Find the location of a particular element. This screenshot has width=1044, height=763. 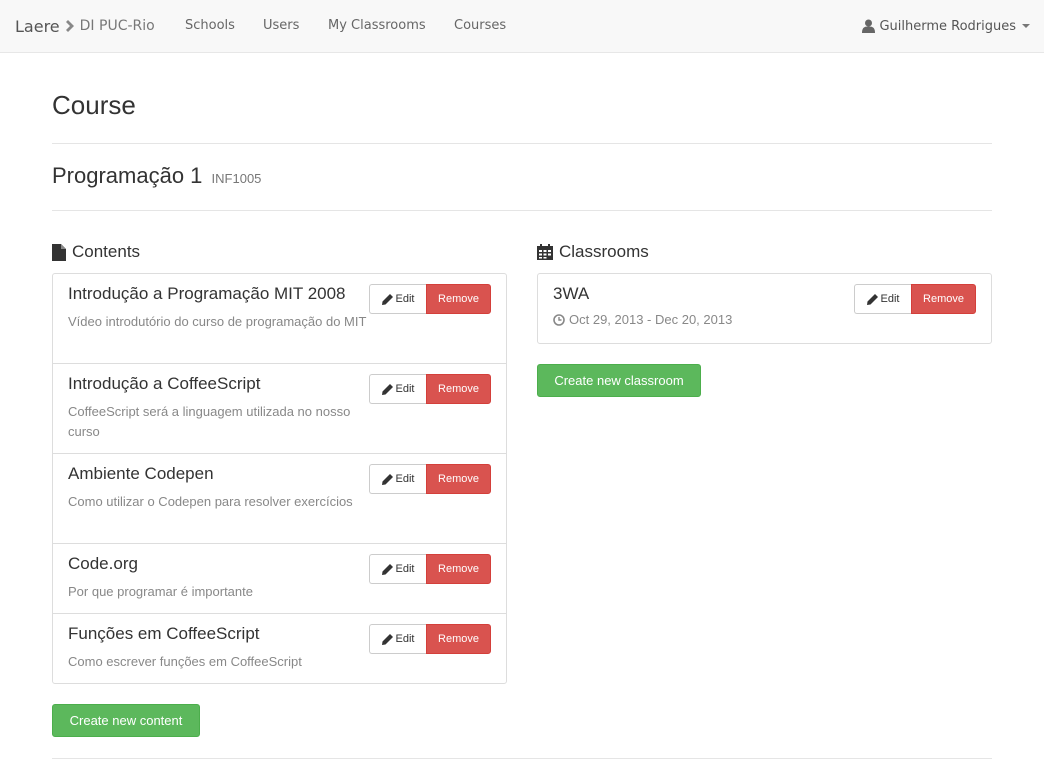

brand: Laere DI PUC-Rio is located at coordinates (85, 26).